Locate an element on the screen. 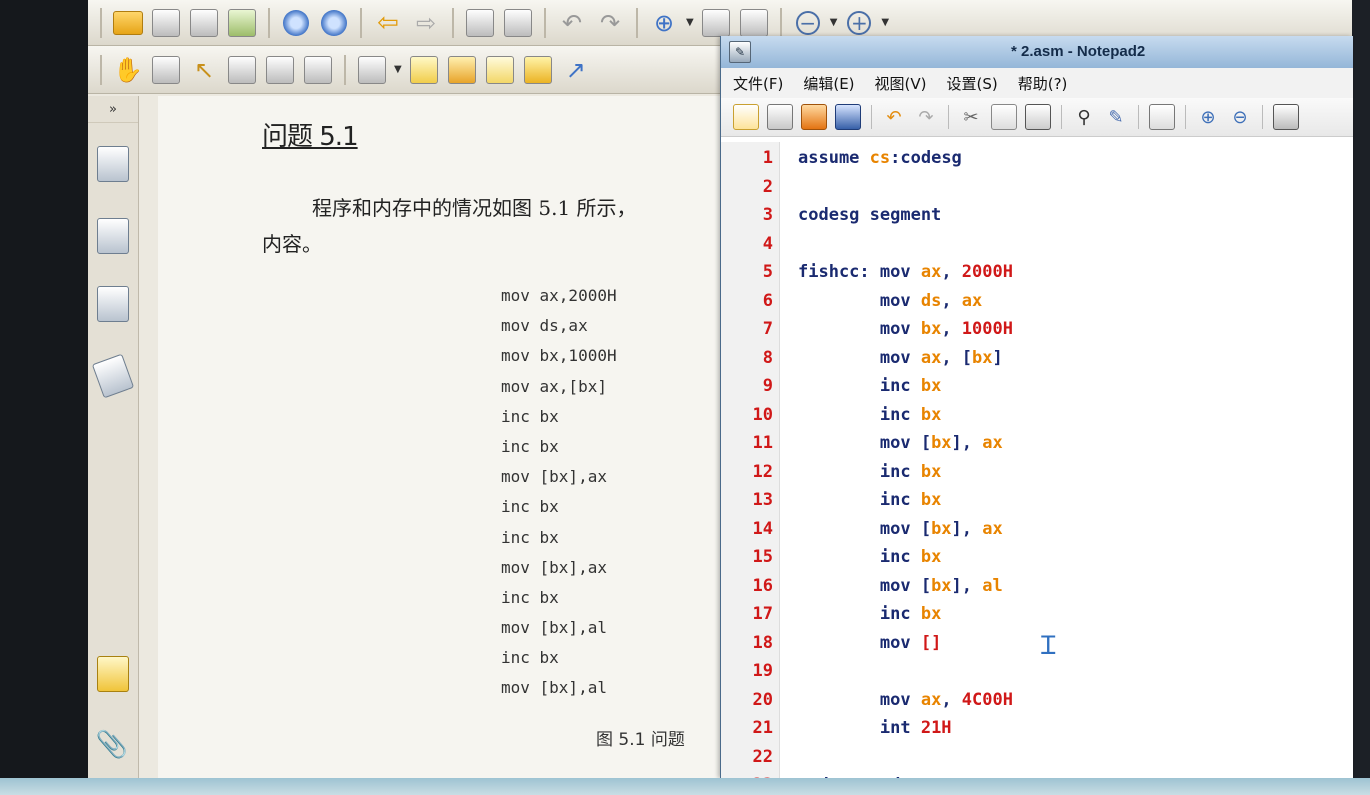 This screenshot has width=1370, height=795. menu-item: 文件(F) is located at coordinates (758, 83).